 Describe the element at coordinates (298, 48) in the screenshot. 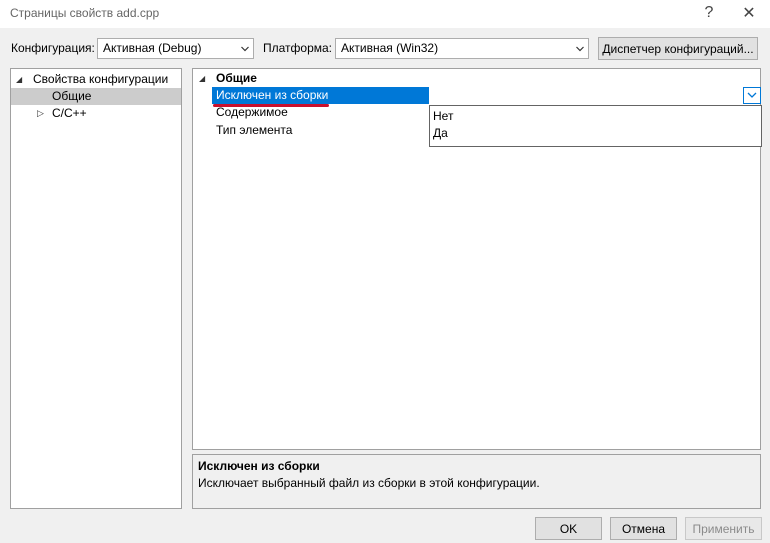

I see `platform-label: Платформа:` at that location.